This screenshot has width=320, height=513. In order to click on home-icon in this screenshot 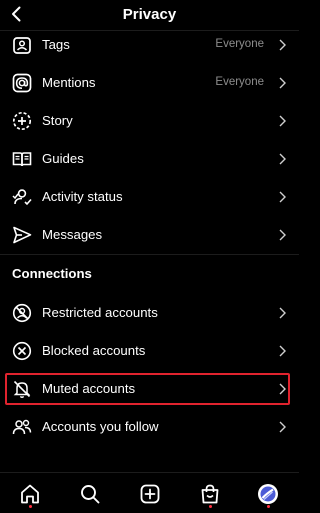, I will do `click(30, 494)`.